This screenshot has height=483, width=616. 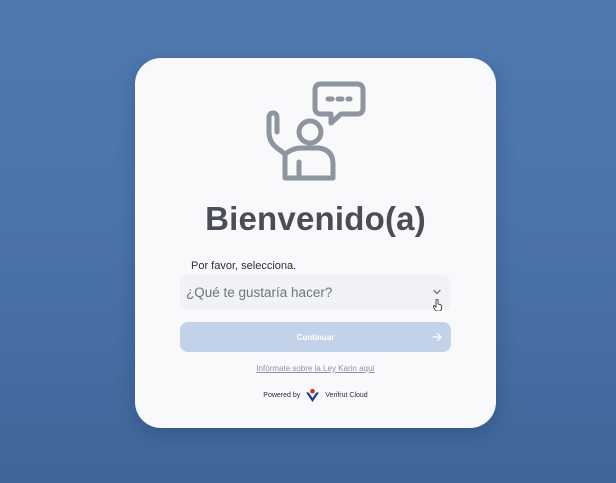 I want to click on continue-button: Continuar, so click(x=315, y=337).